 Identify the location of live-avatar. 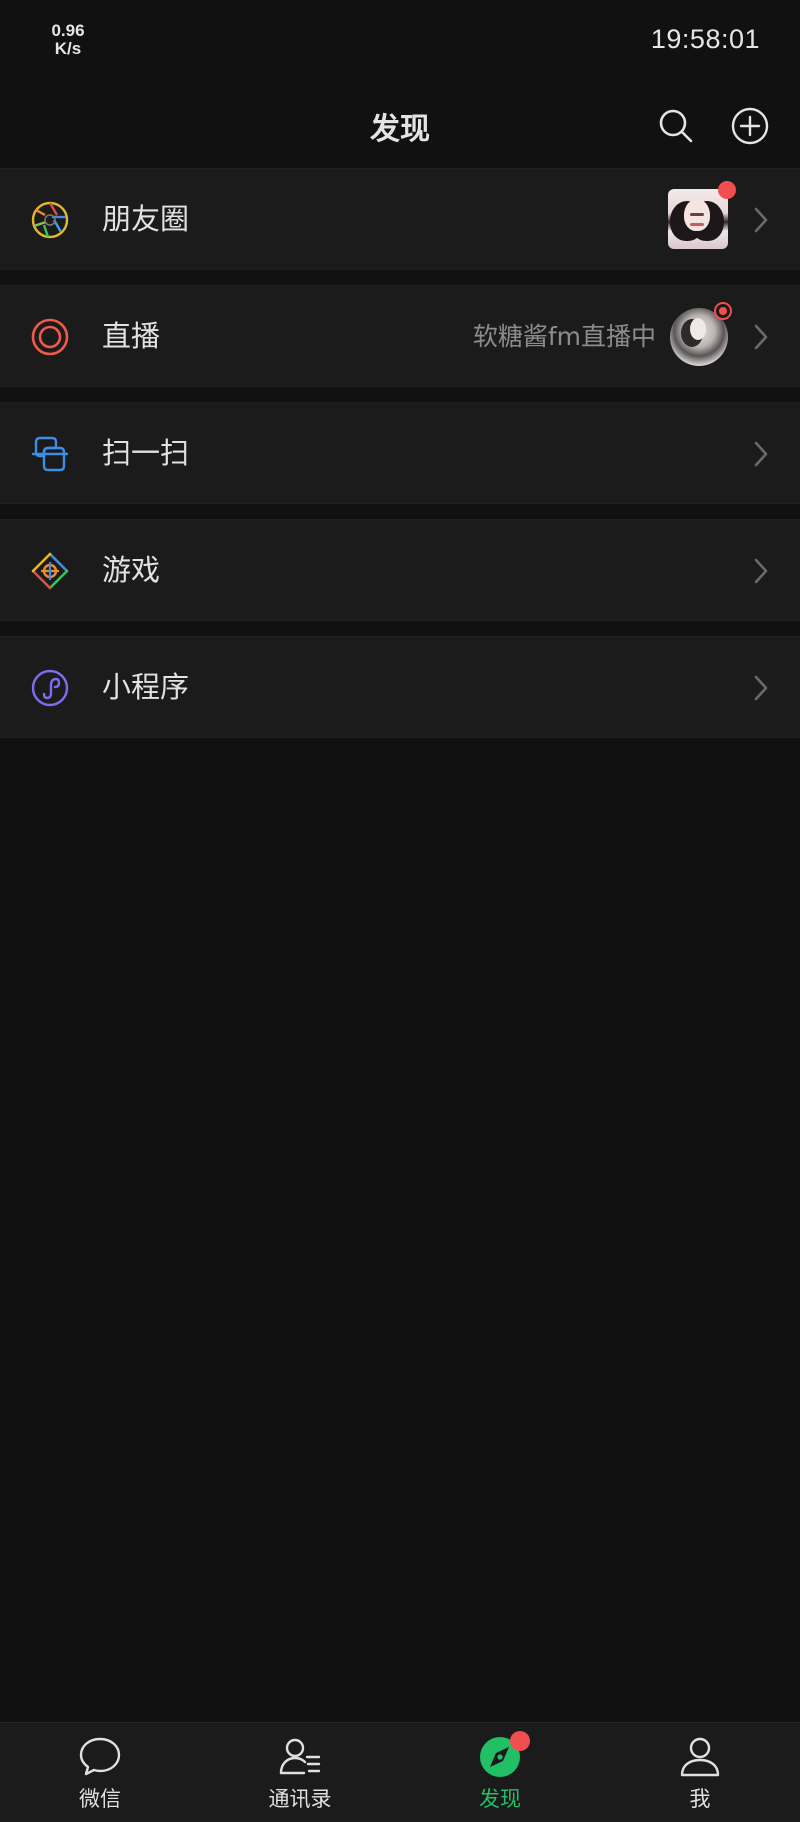
(701, 334).